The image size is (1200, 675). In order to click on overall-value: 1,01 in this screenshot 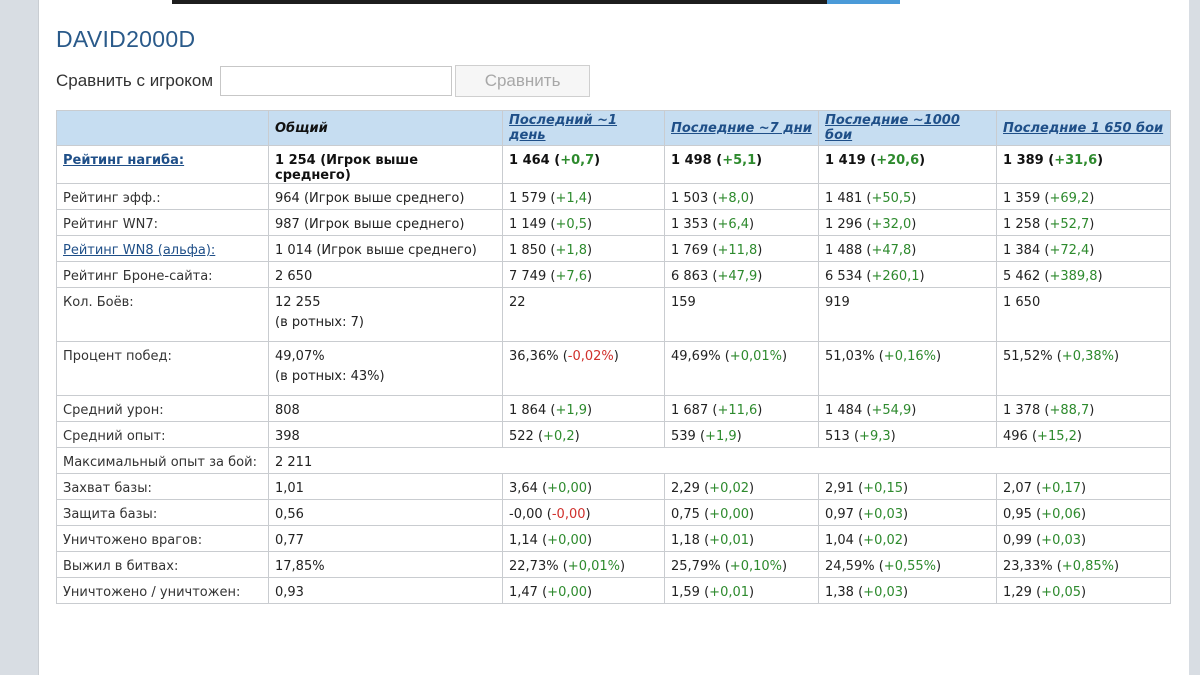, I will do `click(289, 488)`.